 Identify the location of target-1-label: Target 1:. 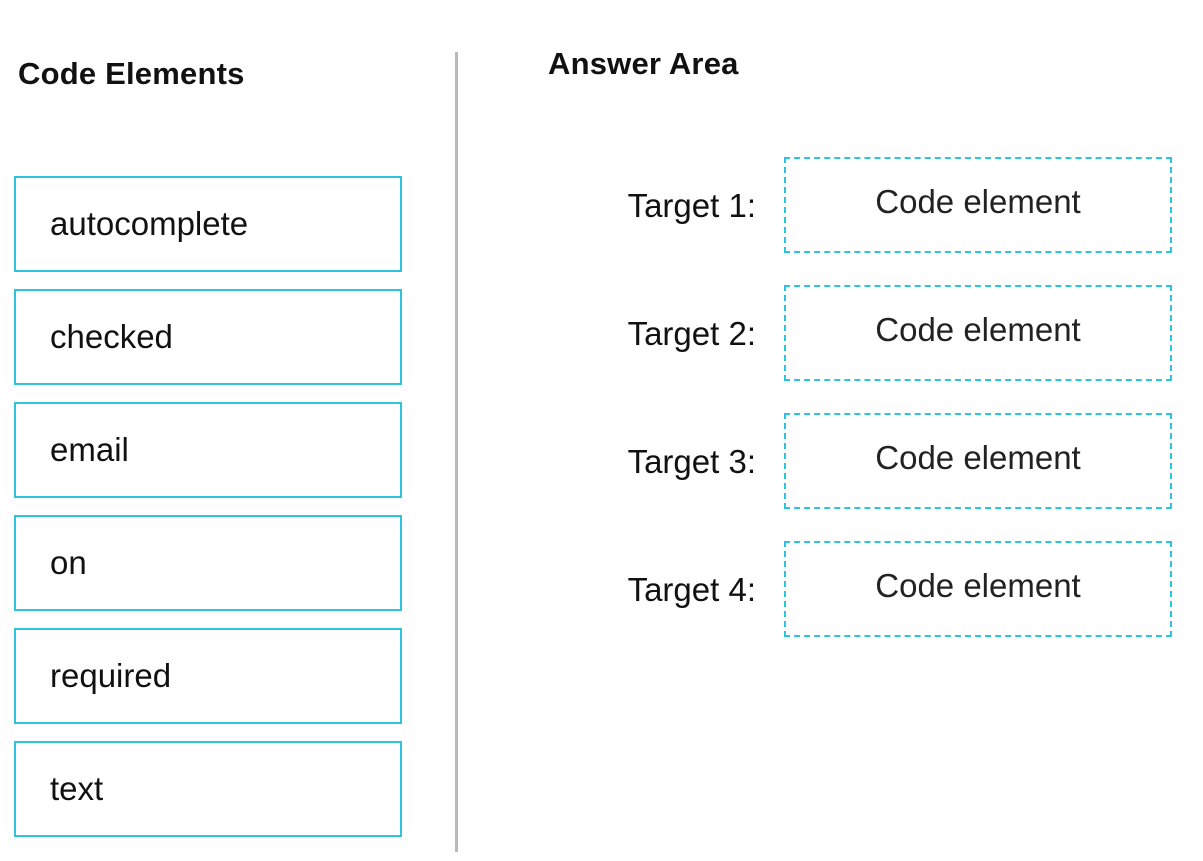
(691, 205).